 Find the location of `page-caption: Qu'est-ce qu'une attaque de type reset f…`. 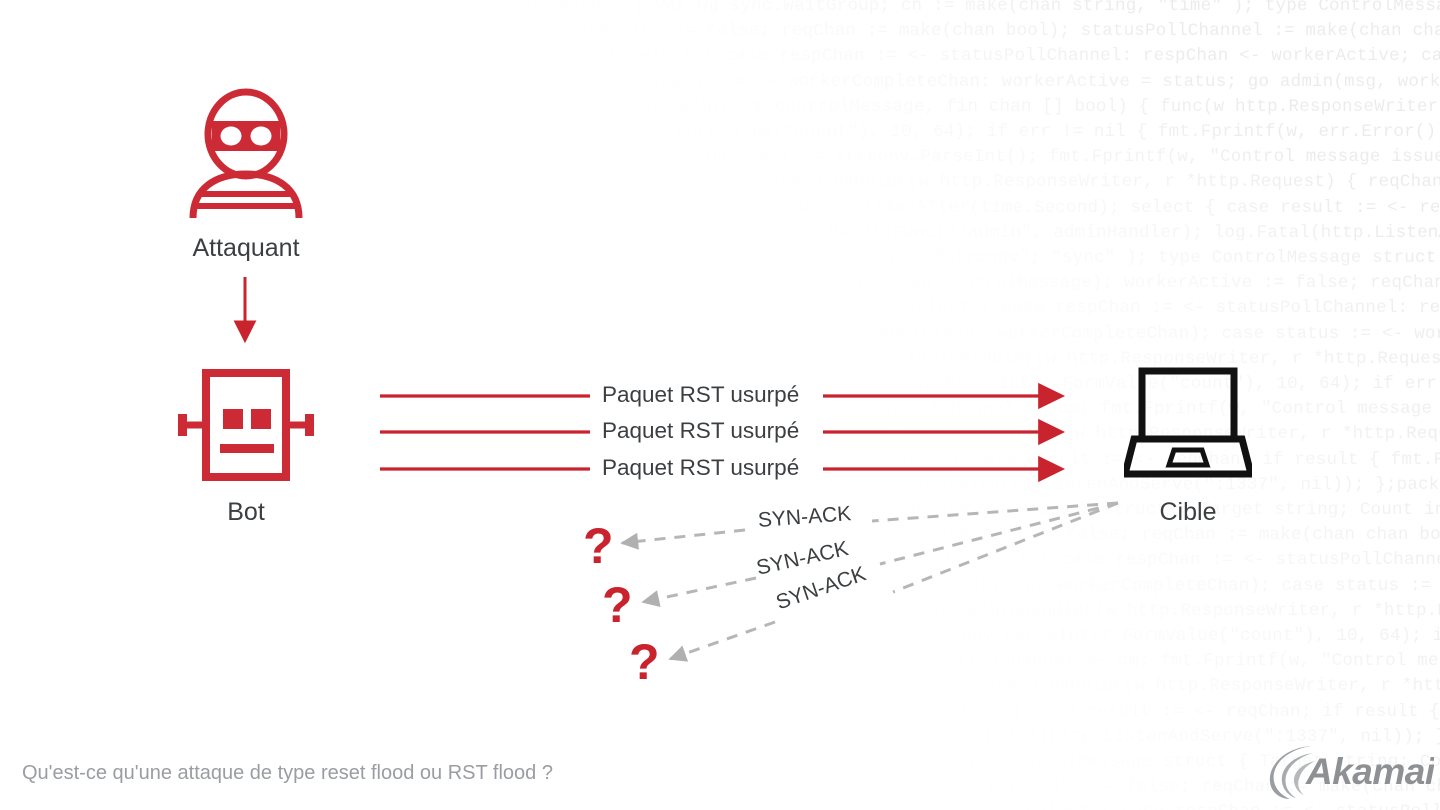

page-caption: Qu'est-ce qu'une attaque de type reset f… is located at coordinates (287, 773).